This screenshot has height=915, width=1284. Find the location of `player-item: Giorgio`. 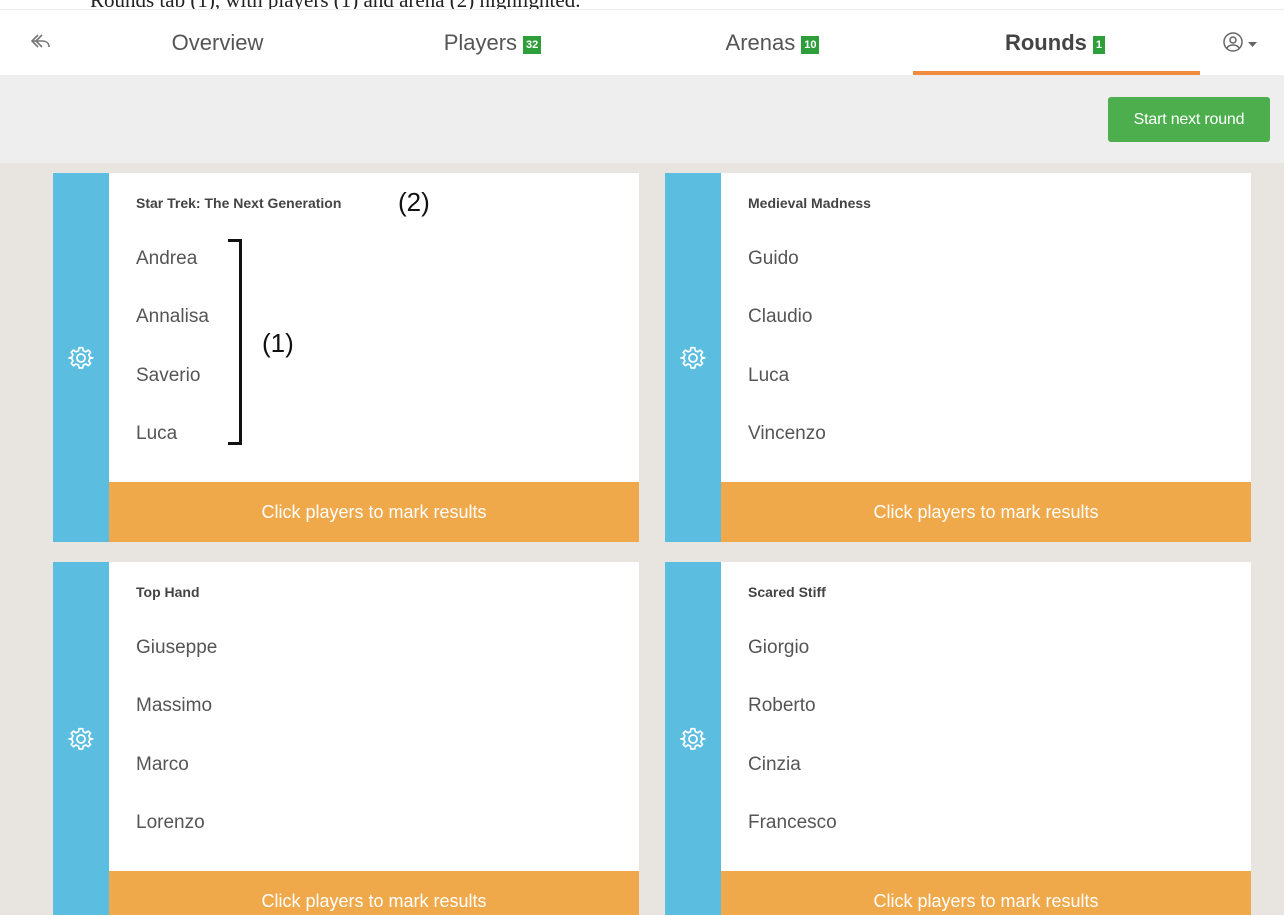

player-item: Giorgio is located at coordinates (778, 648).